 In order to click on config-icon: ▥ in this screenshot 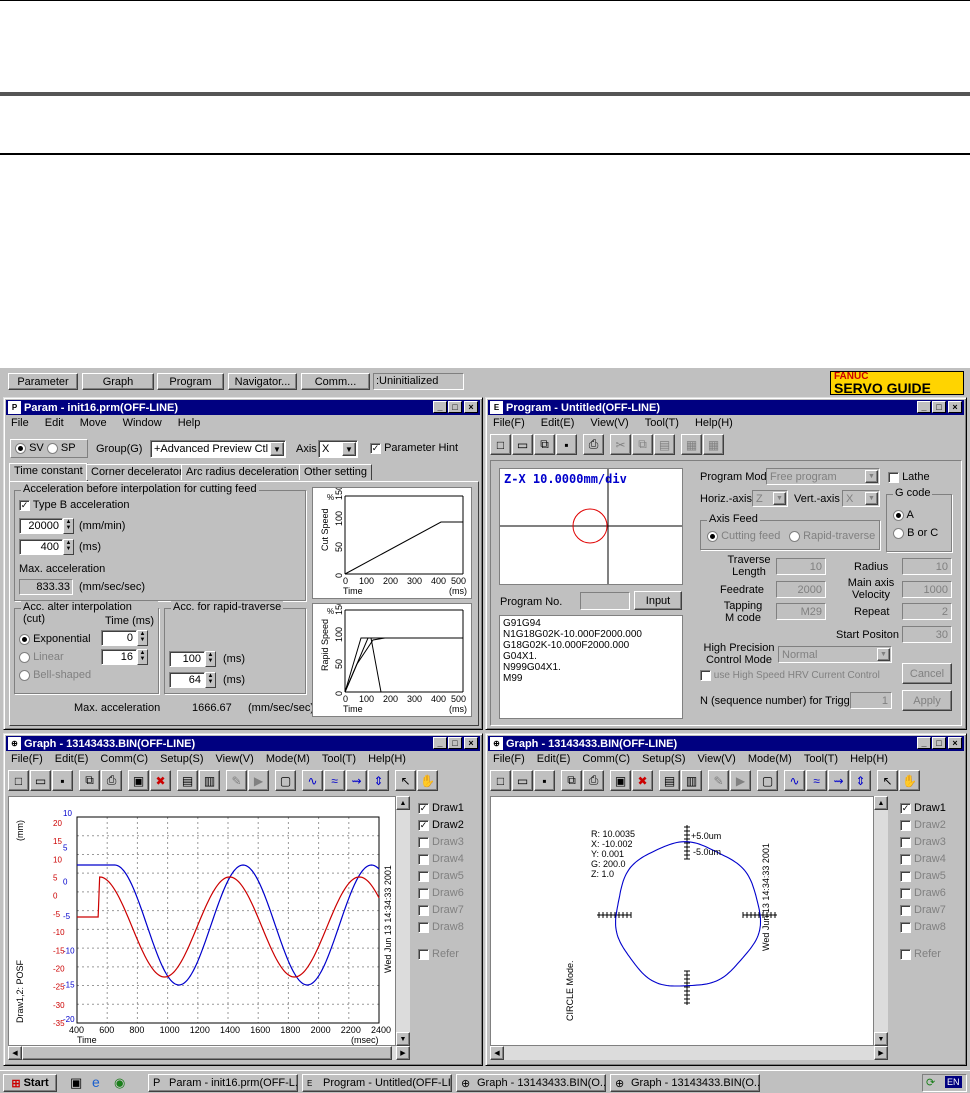, I will do `click(691, 780)`.